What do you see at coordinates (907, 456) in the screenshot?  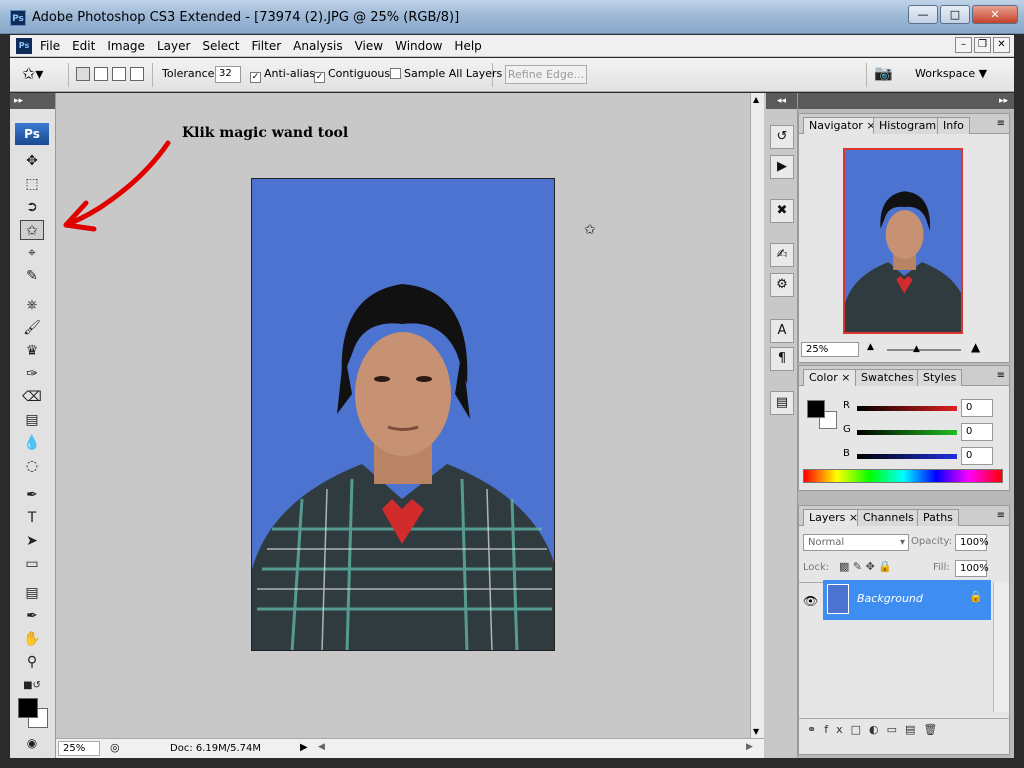 I see `channel-b-slider` at bounding box center [907, 456].